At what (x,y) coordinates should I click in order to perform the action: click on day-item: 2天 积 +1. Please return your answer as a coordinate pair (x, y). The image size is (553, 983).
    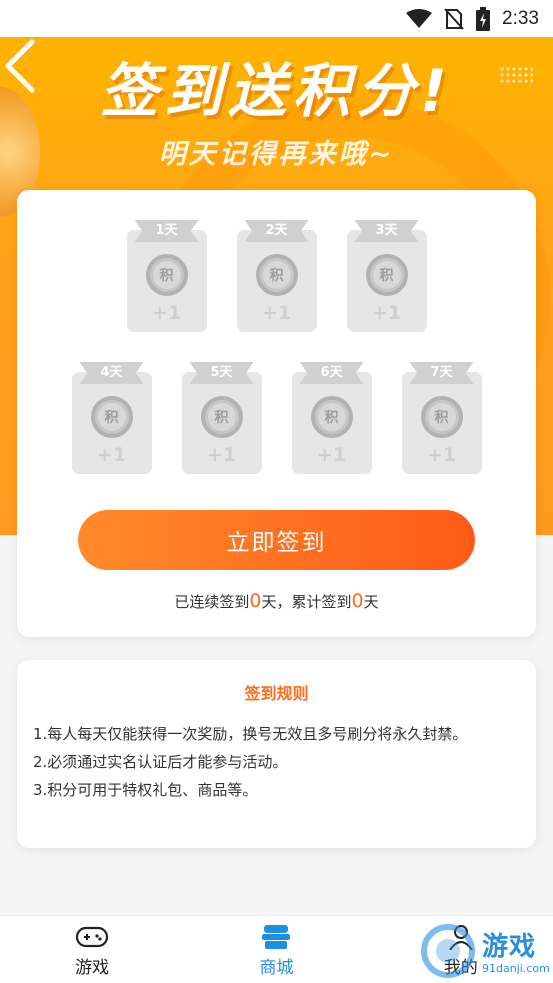
    Looking at the image, I should click on (276, 276).